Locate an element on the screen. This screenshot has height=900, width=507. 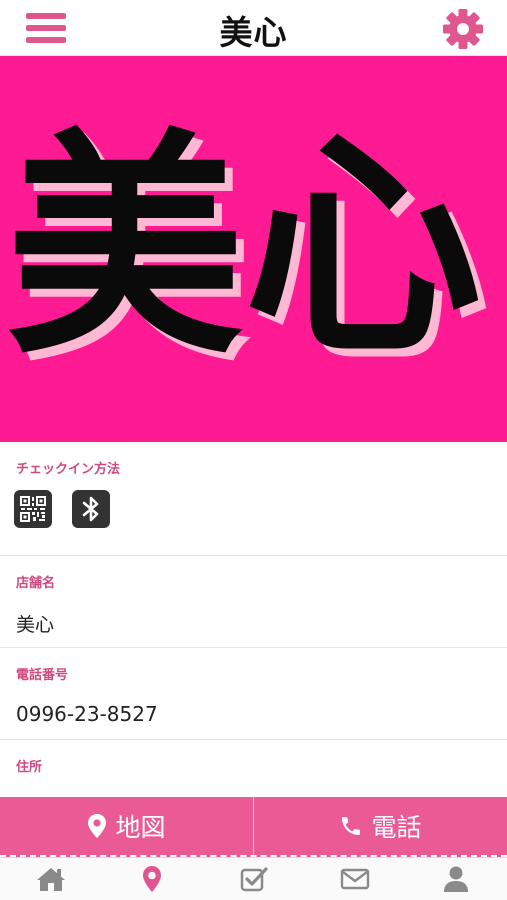
phone-number: 0996-23-8527 is located at coordinates (87, 714).